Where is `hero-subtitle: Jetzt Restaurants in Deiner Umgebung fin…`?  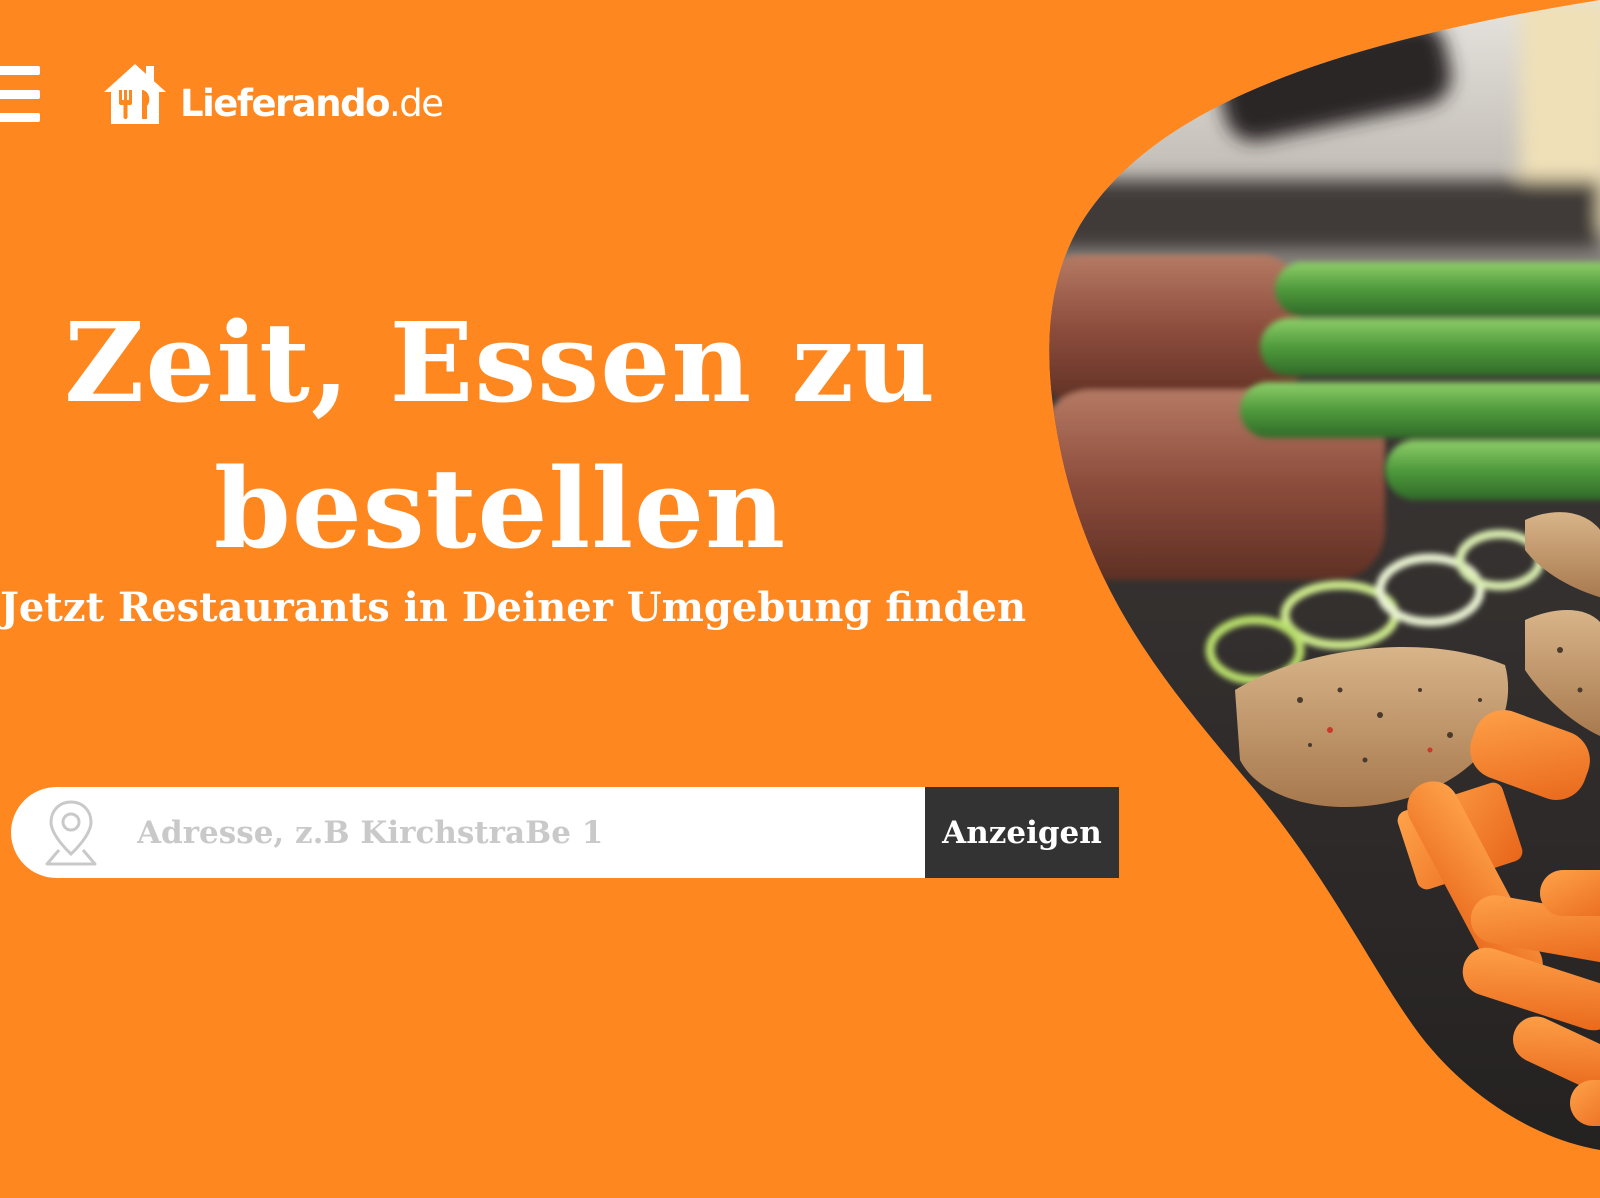 hero-subtitle: Jetzt Restaurants in Deiner Umgebung fin… is located at coordinates (513, 607).